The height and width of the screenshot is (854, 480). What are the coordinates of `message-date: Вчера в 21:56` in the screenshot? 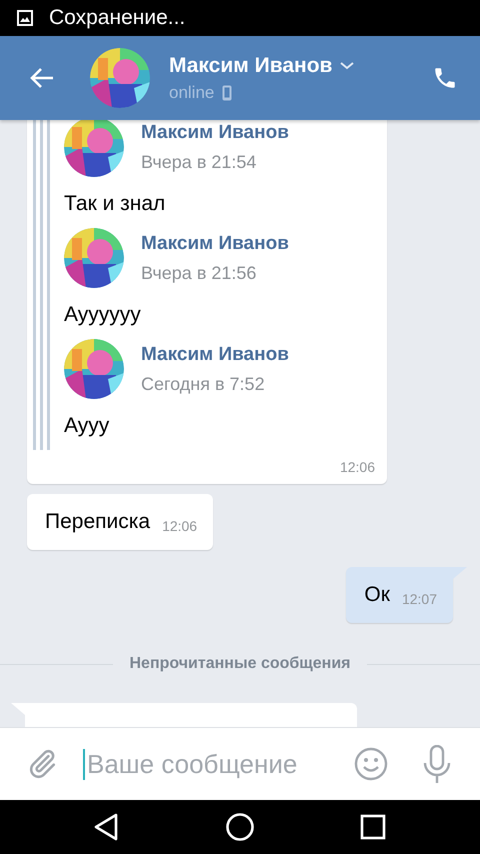 It's located at (199, 273).